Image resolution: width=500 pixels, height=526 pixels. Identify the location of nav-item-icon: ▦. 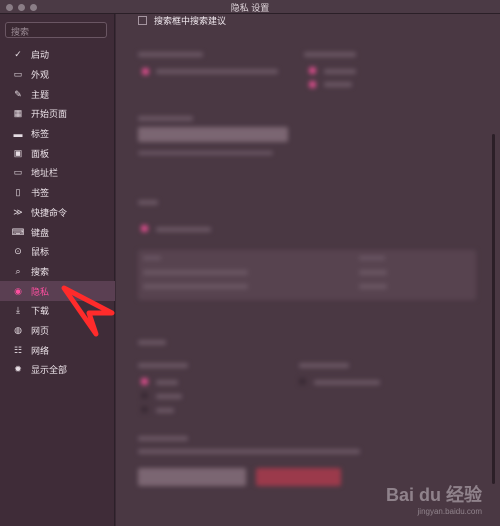
(18, 113).